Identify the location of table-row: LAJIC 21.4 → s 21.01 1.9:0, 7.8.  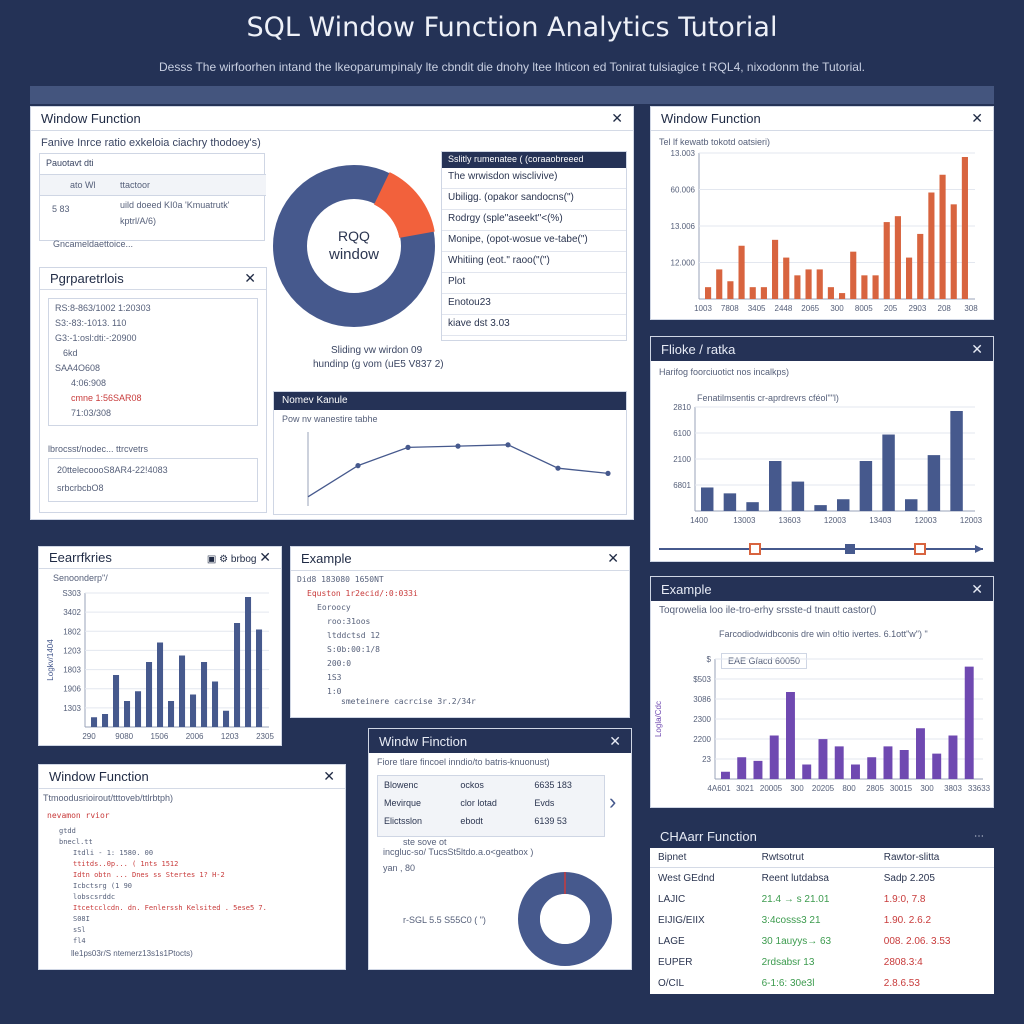
(822, 899).